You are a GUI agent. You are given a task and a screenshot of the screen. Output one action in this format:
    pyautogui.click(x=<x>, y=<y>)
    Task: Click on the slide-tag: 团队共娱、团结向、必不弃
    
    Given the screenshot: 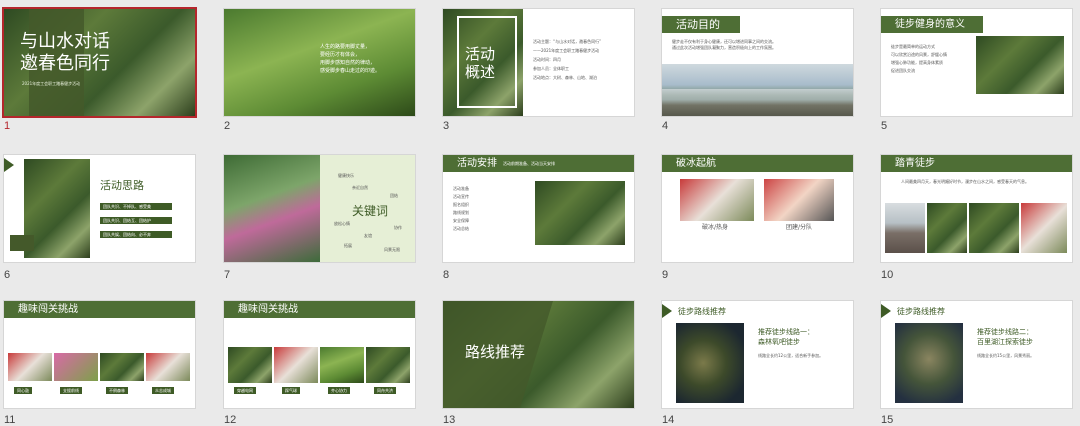 What is the action you would take?
    pyautogui.click(x=136, y=234)
    